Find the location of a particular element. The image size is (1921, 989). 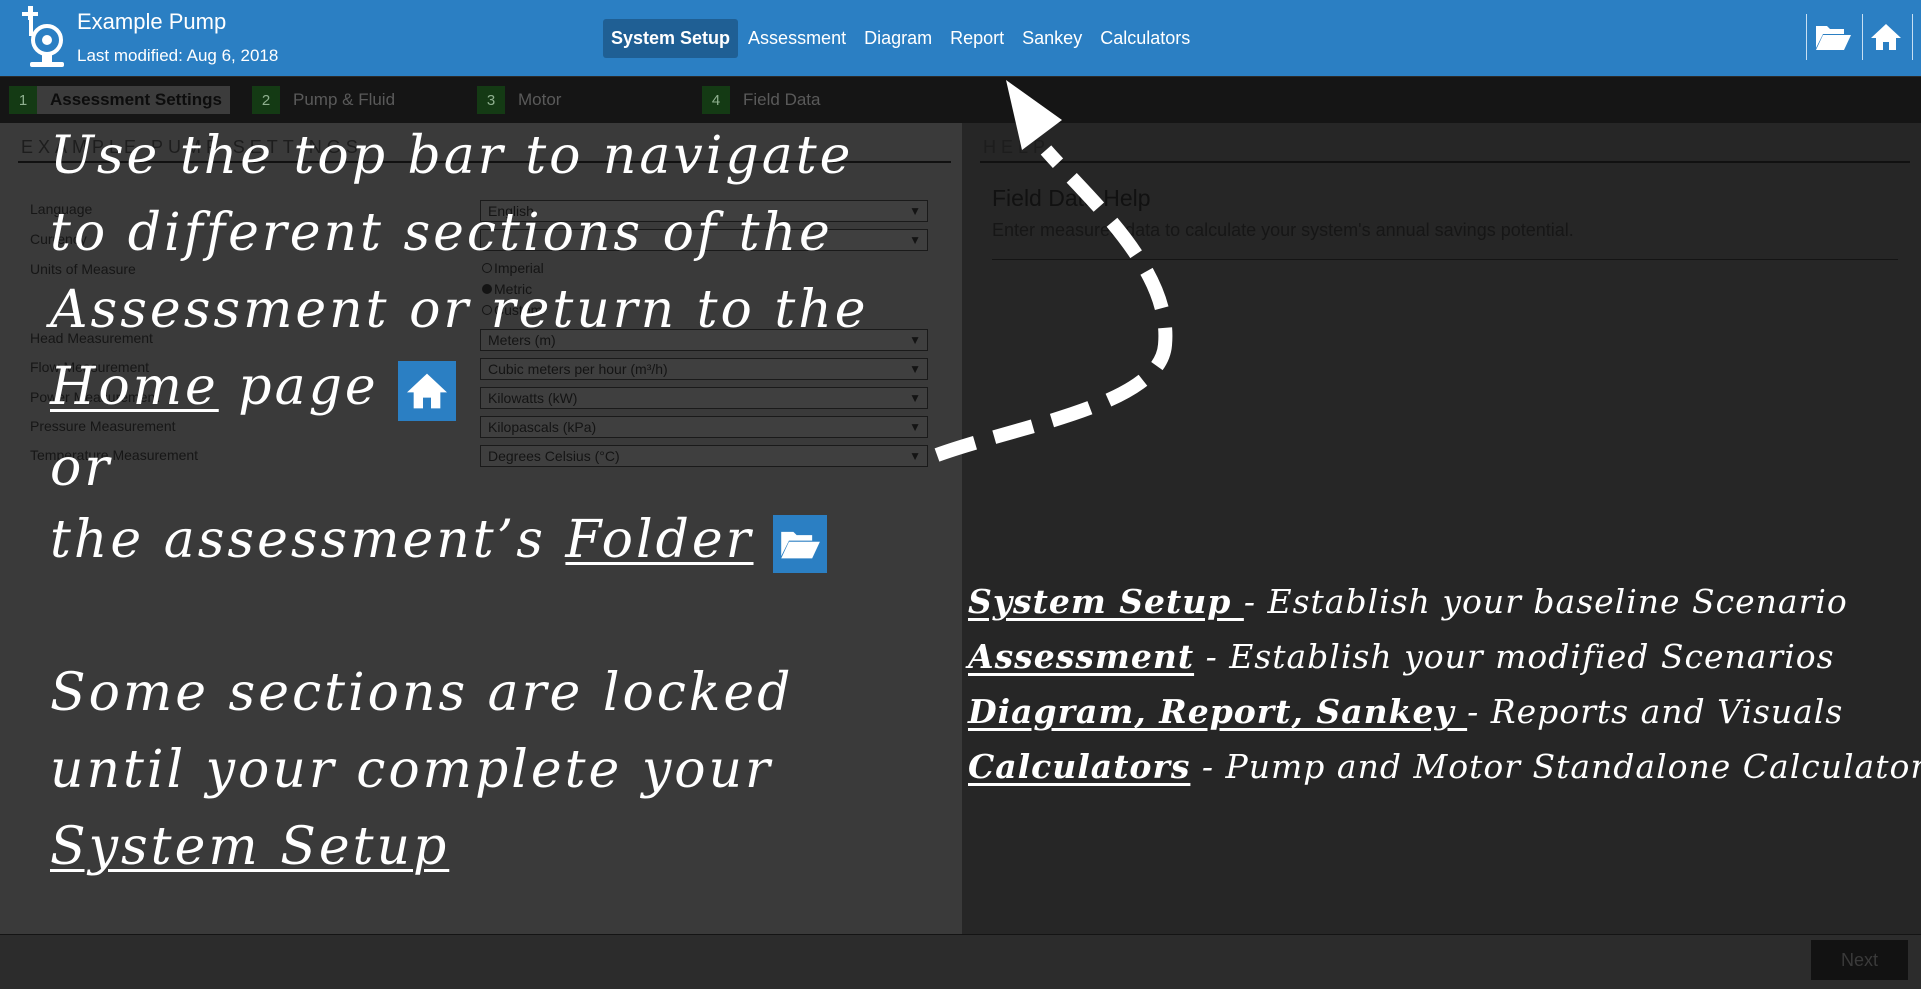

legend-term: Diagram, Report, Sankey is located at coordinates (1218, 711).